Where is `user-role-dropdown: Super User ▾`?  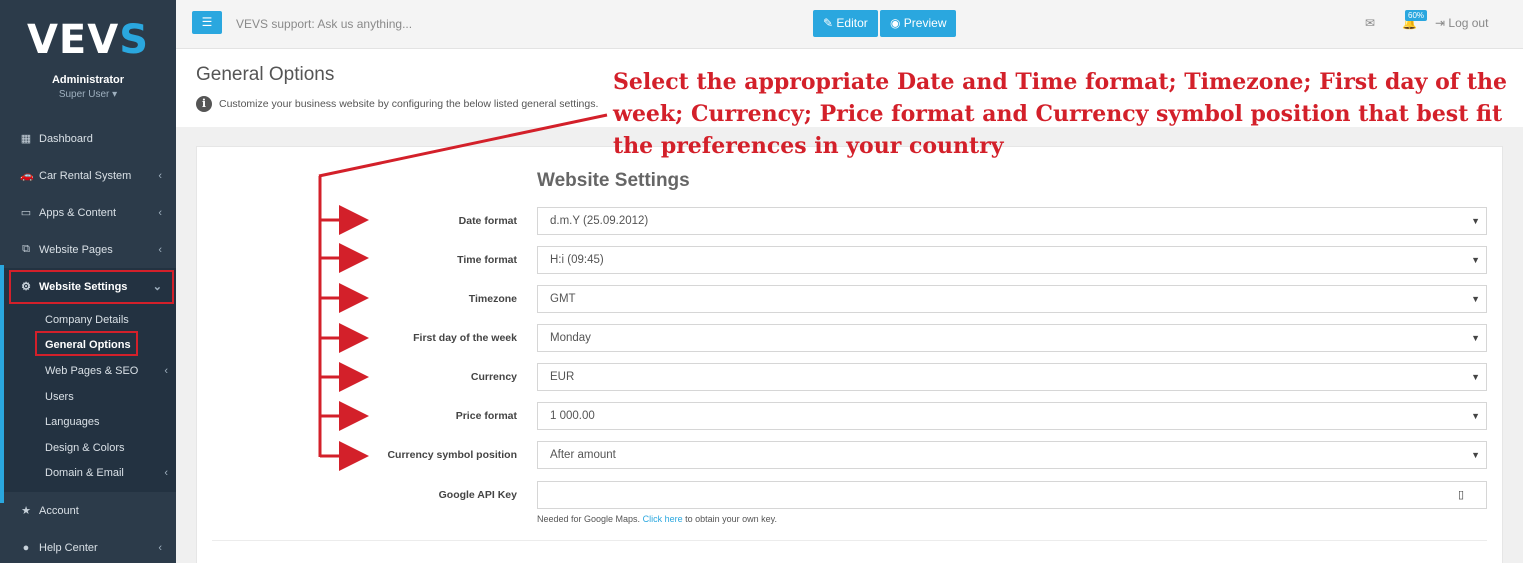 user-role-dropdown: Super User ▾ is located at coordinates (88, 94).